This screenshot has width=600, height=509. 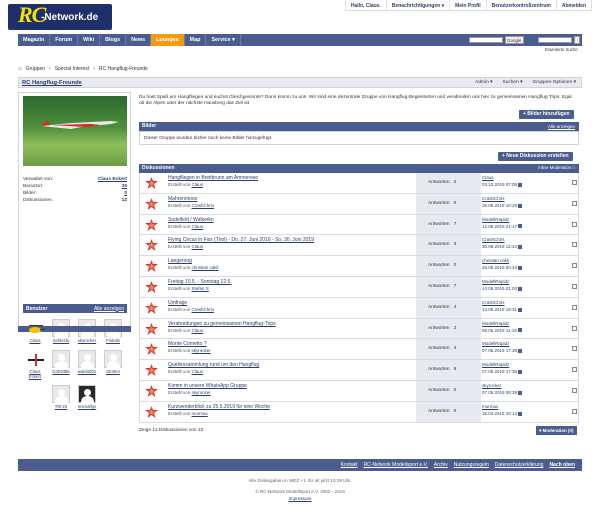 What do you see at coordinates (366, 5) in the screenshot?
I see `greeting-link: Hallo, Claus.` at bounding box center [366, 5].